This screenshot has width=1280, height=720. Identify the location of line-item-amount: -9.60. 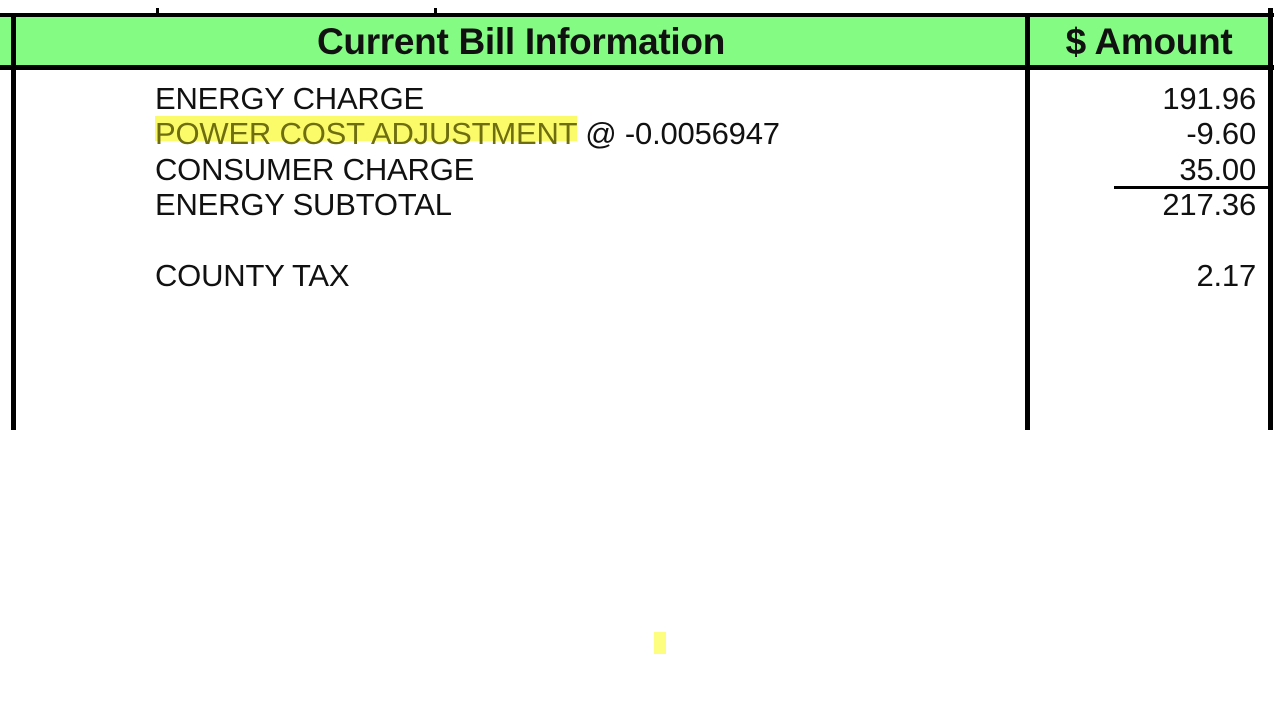
(1221, 133).